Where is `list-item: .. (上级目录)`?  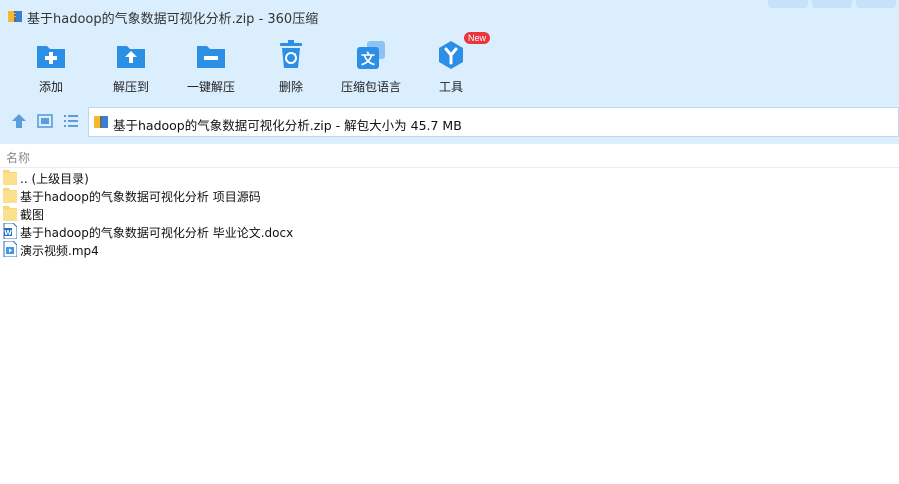 list-item: .. (上级目录) is located at coordinates (449, 177).